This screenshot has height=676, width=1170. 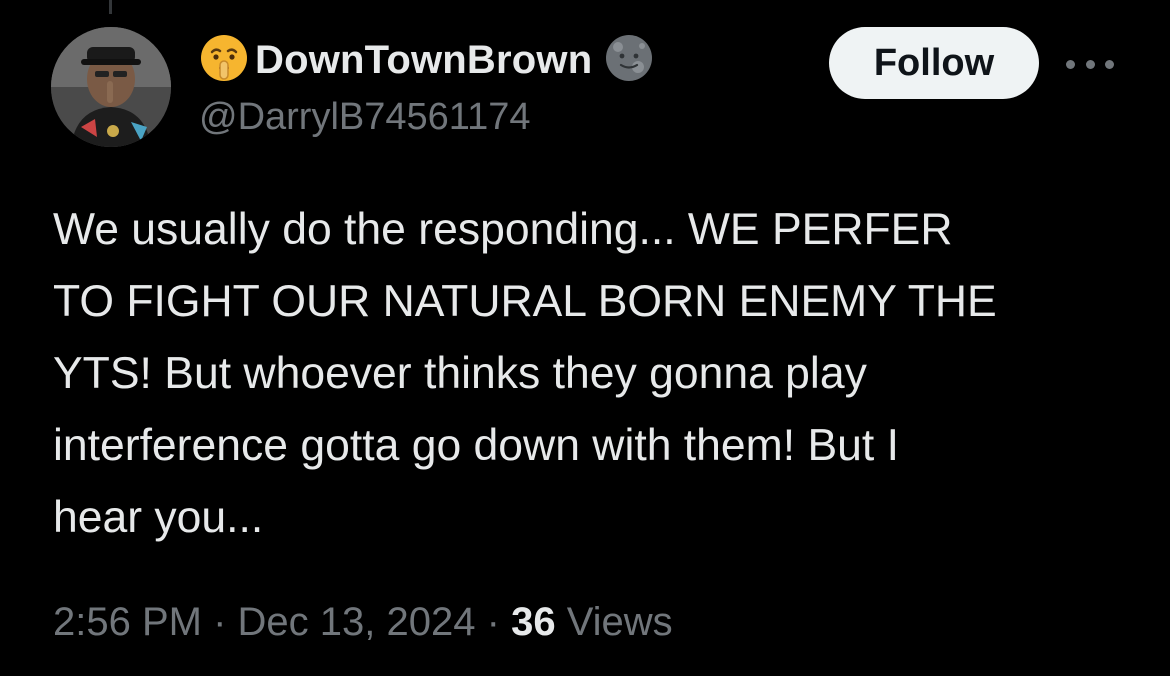 I want to click on author-name-row: DownTownBrown, so click(x=426, y=60).